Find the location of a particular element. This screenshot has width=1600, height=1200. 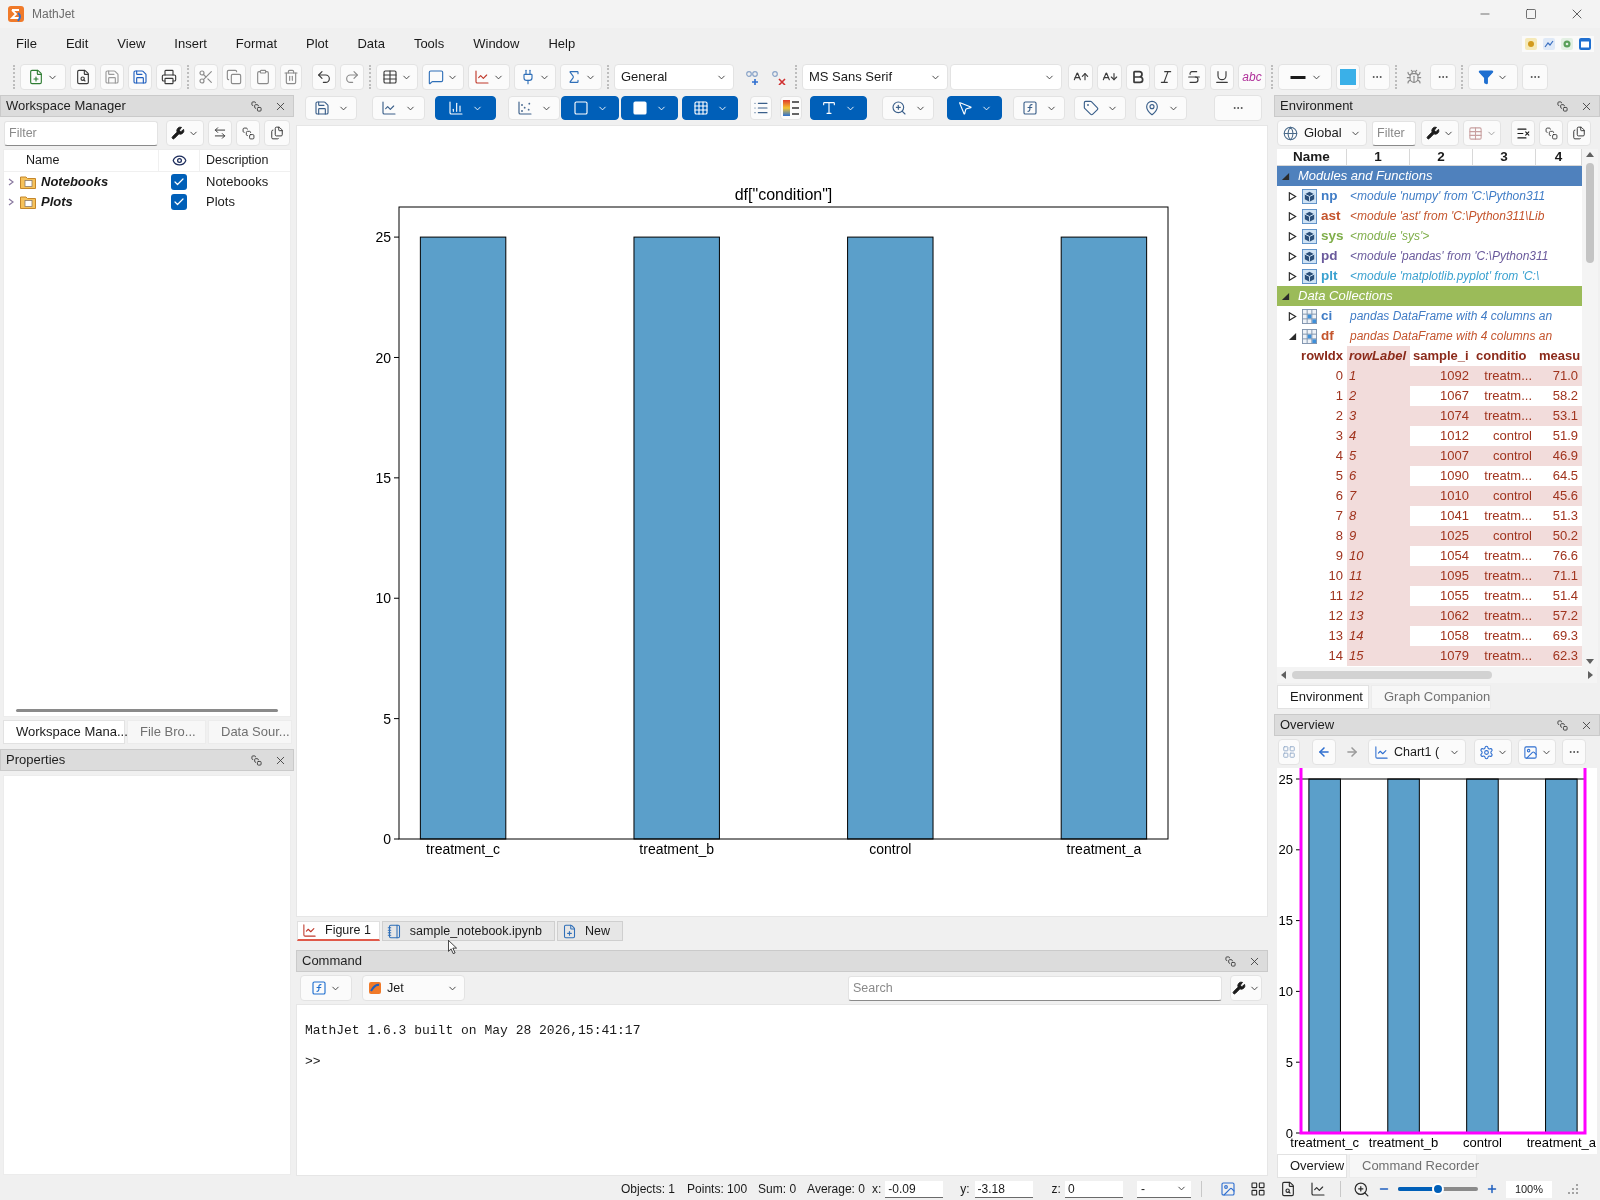

slider-thumb is located at coordinates (1437, 1189).